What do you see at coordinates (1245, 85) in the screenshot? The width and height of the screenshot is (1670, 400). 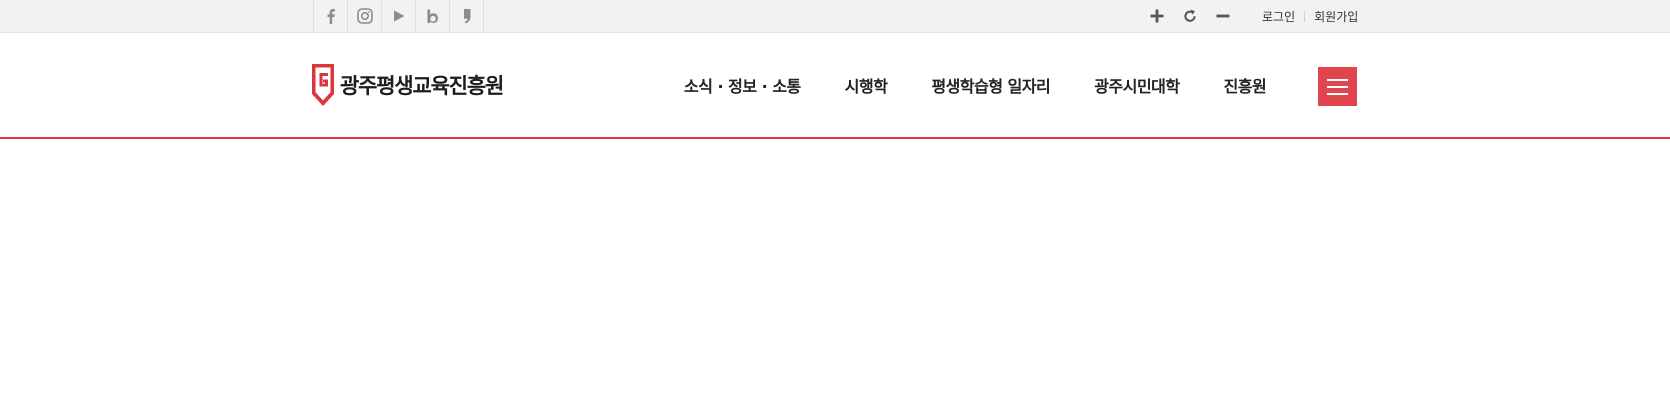 I see `nav-item-institute: 진흥원` at bounding box center [1245, 85].